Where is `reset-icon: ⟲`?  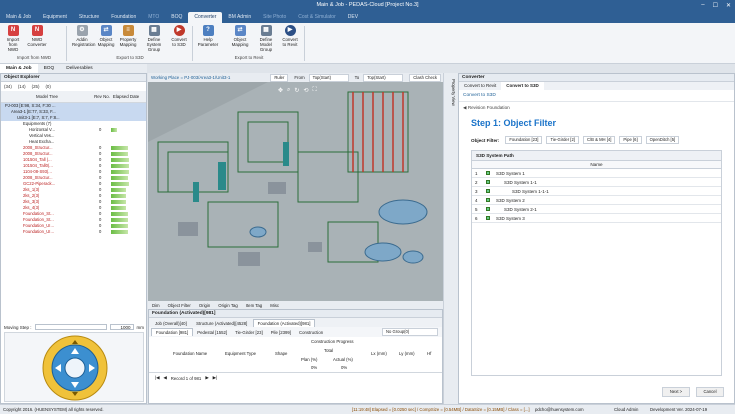 reset-icon: ⟲ is located at coordinates (305, 90).